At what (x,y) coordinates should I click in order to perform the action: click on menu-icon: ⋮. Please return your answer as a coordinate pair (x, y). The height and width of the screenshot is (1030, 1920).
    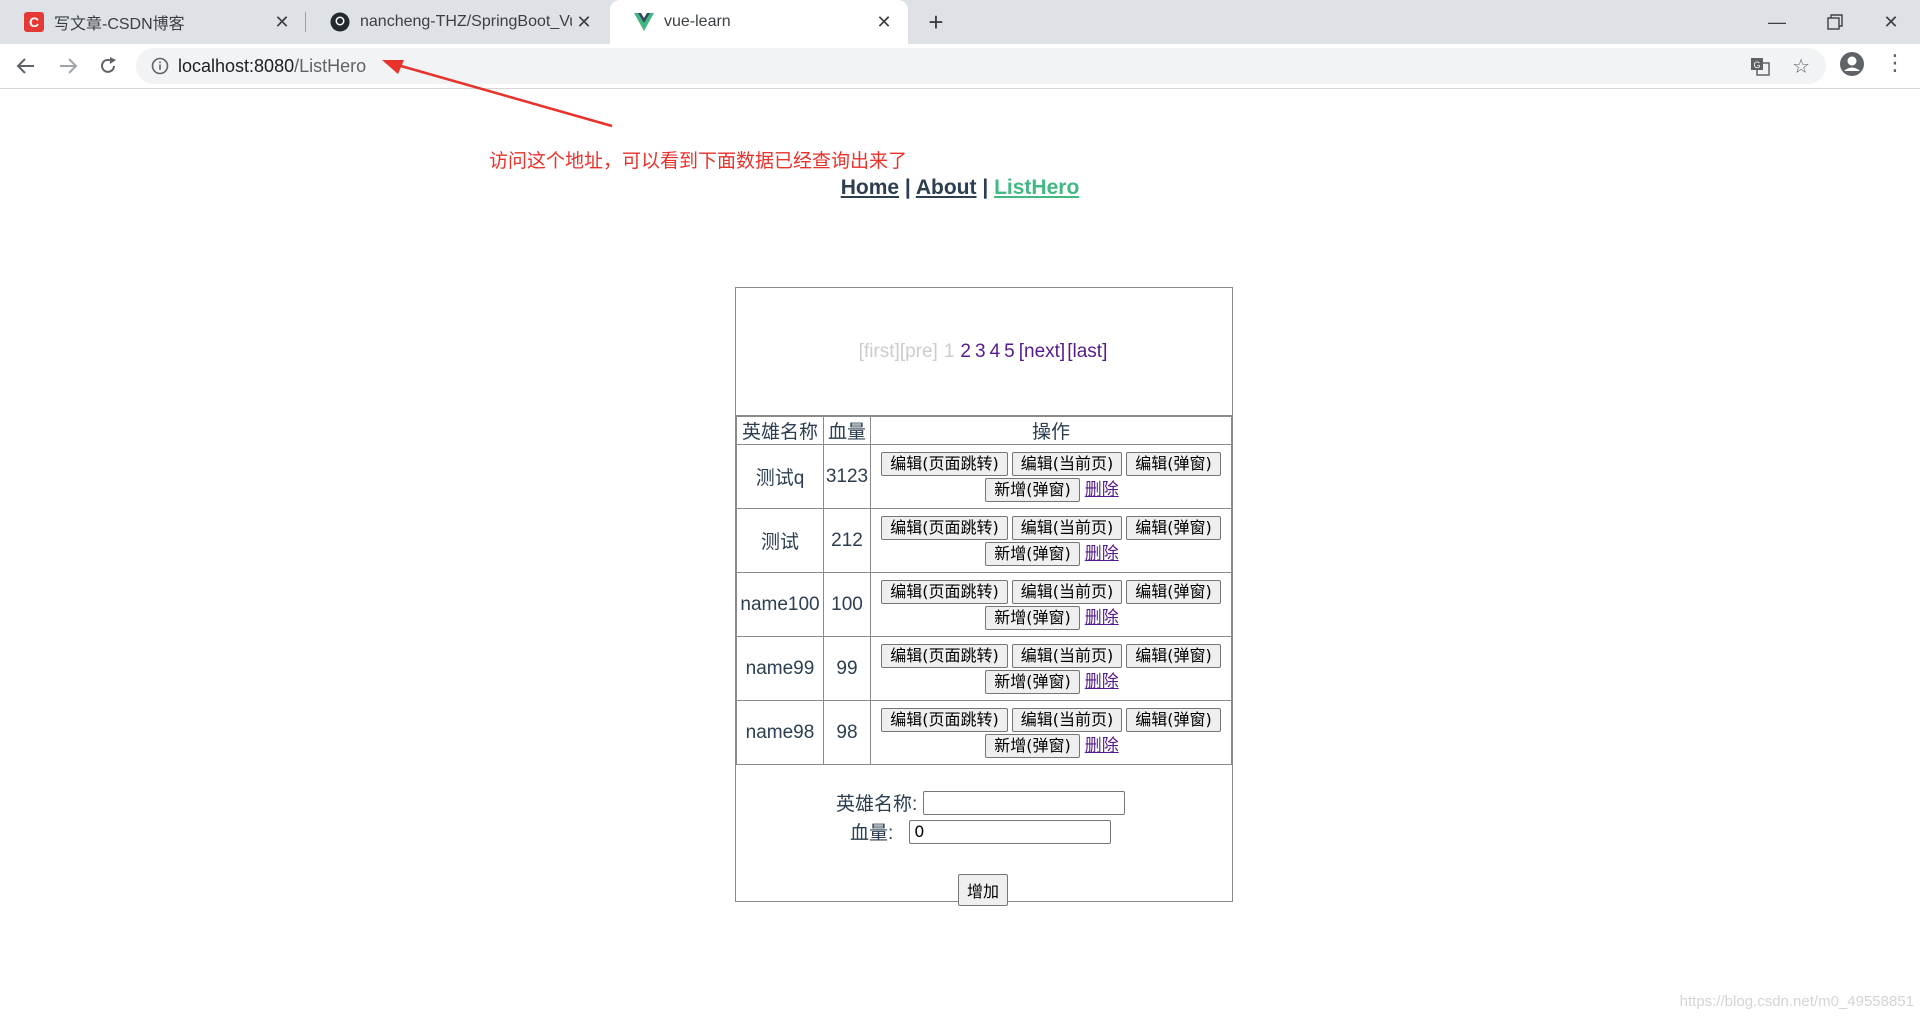
    Looking at the image, I should click on (1895, 63).